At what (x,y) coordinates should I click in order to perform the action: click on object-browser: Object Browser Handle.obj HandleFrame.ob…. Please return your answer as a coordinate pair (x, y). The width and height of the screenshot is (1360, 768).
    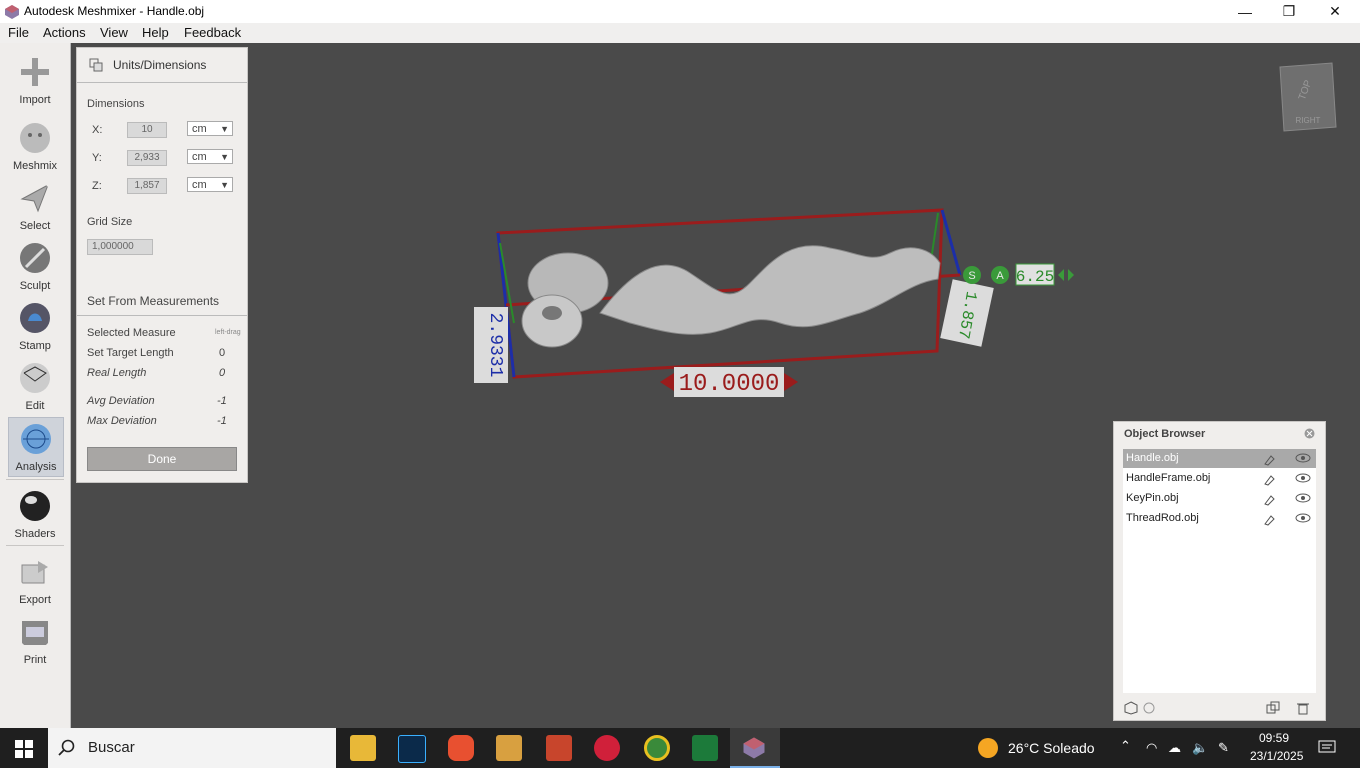
    Looking at the image, I should click on (1219, 571).